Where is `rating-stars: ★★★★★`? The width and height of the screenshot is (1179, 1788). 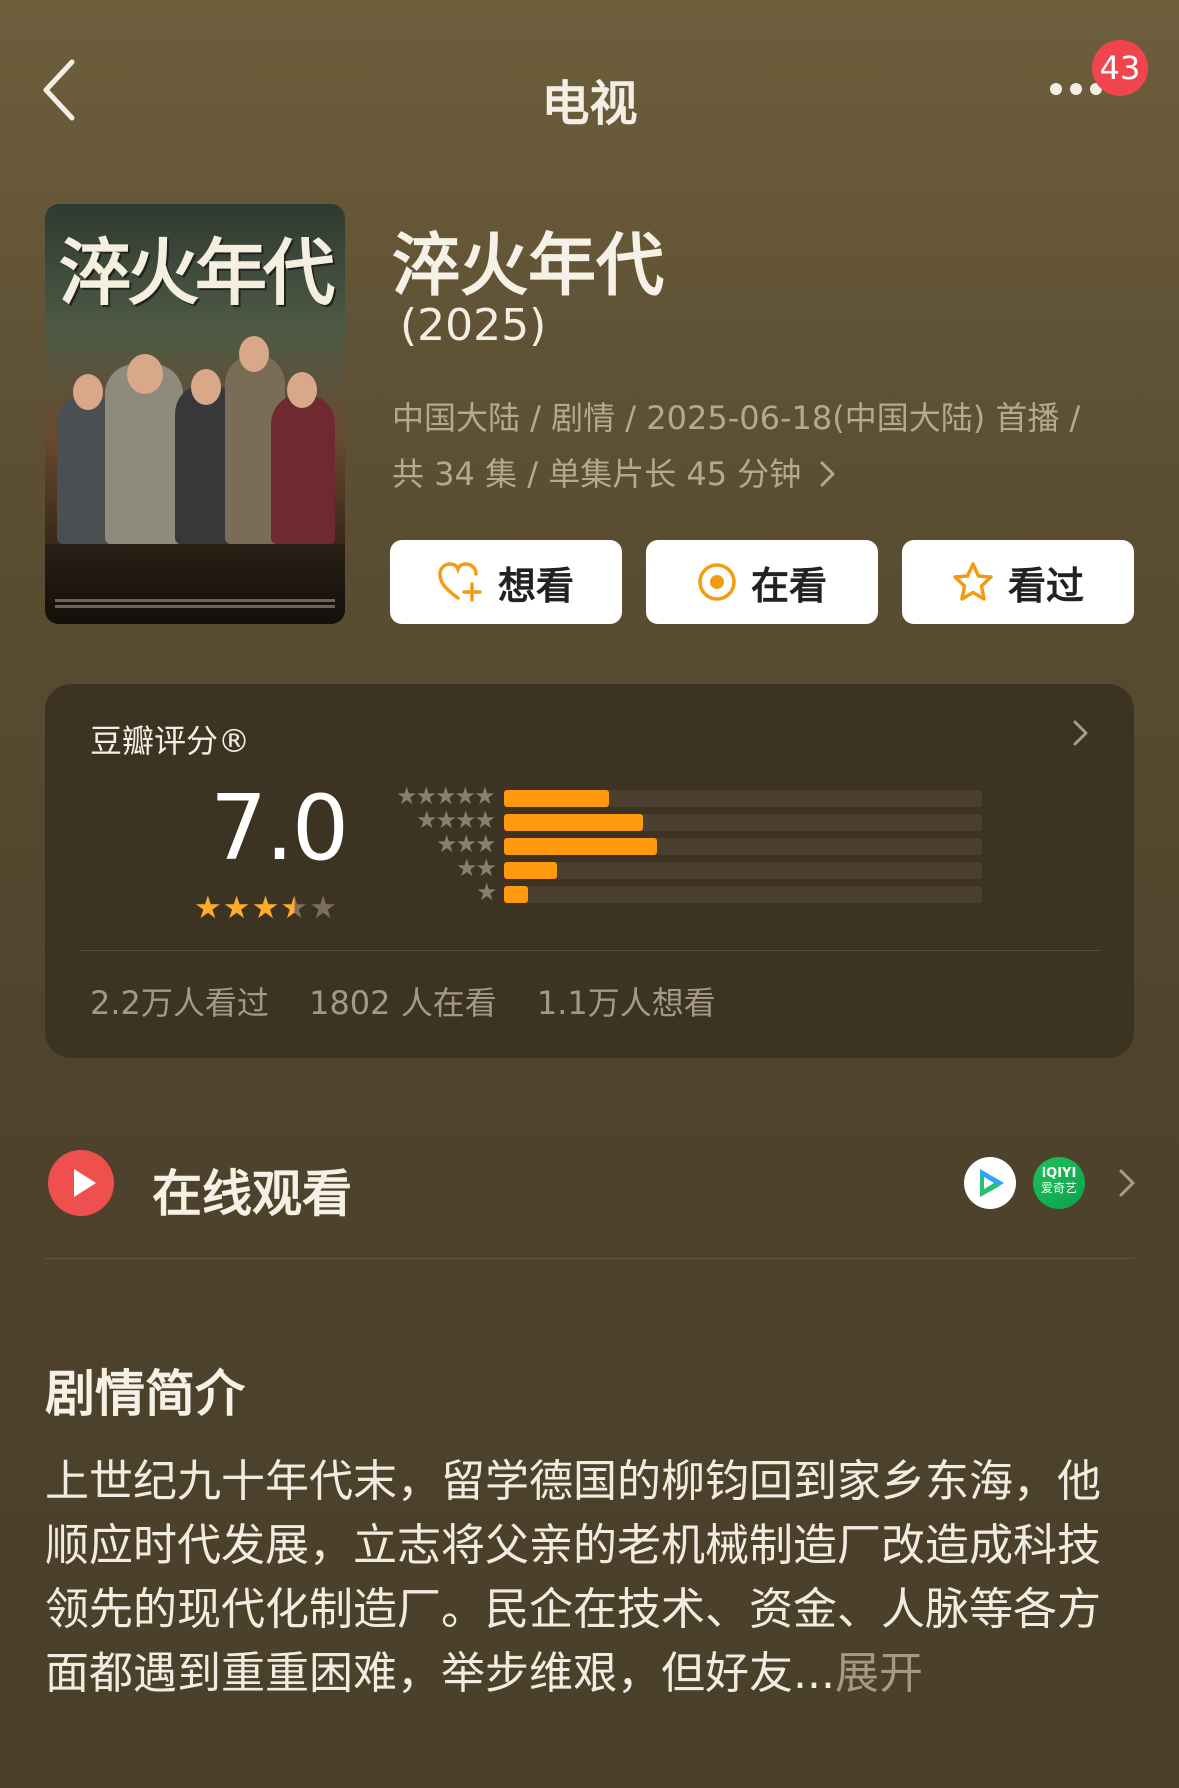
rating-stars: ★★★★★ is located at coordinates (266, 908).